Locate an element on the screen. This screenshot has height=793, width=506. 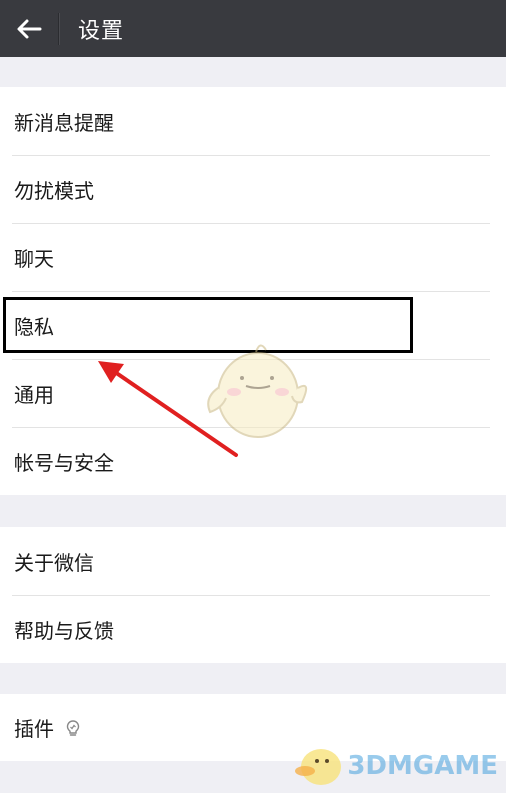
setting-do-not-disturb: 勿扰模式 is located at coordinates (253, 189).